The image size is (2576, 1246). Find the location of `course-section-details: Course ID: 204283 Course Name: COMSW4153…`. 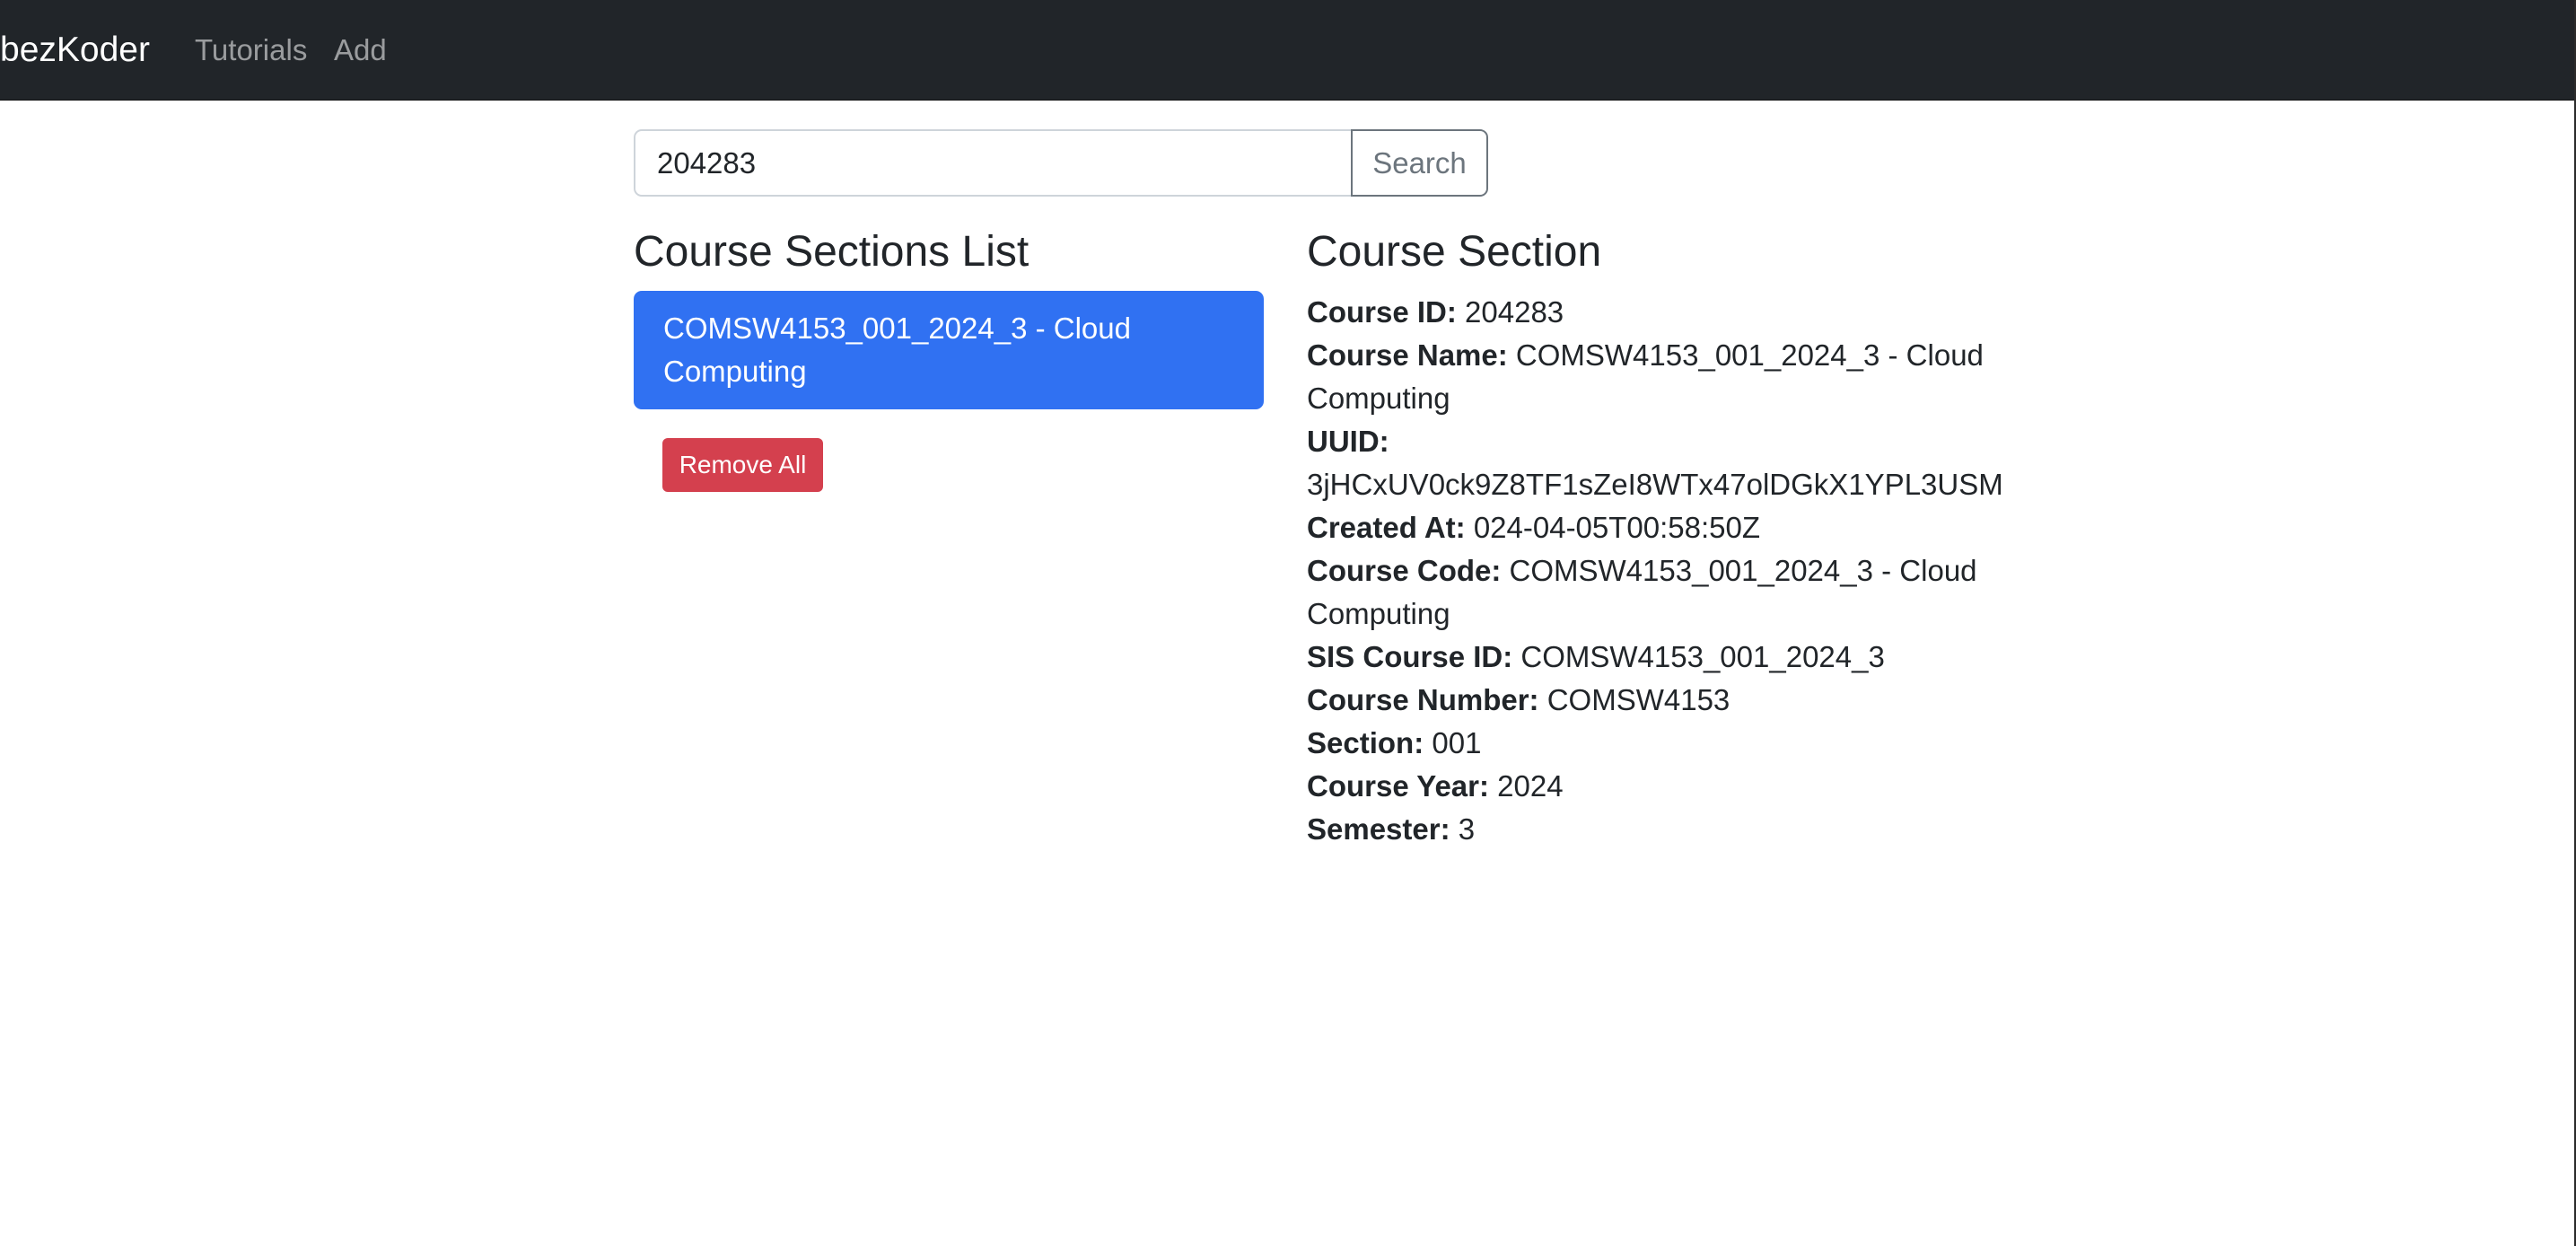

course-section-details: Course ID: 204283 Course Name: COMSW4153… is located at coordinates (1657, 571).